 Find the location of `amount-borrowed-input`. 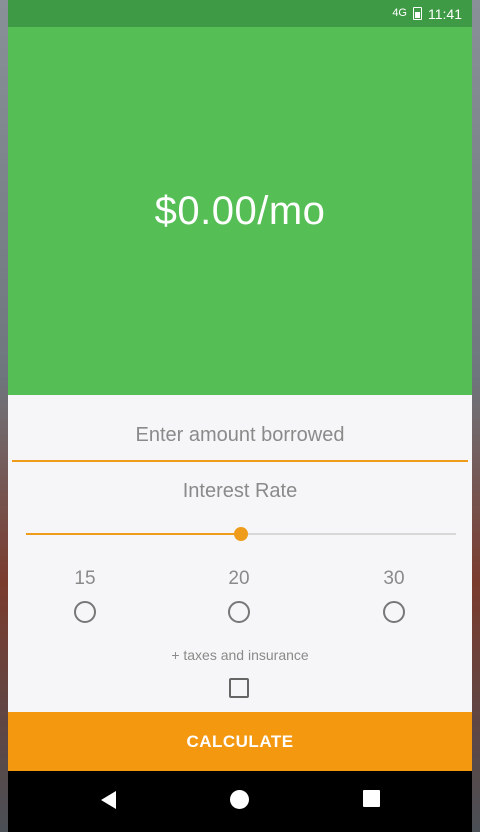

amount-borrowed-input is located at coordinates (240, 435).